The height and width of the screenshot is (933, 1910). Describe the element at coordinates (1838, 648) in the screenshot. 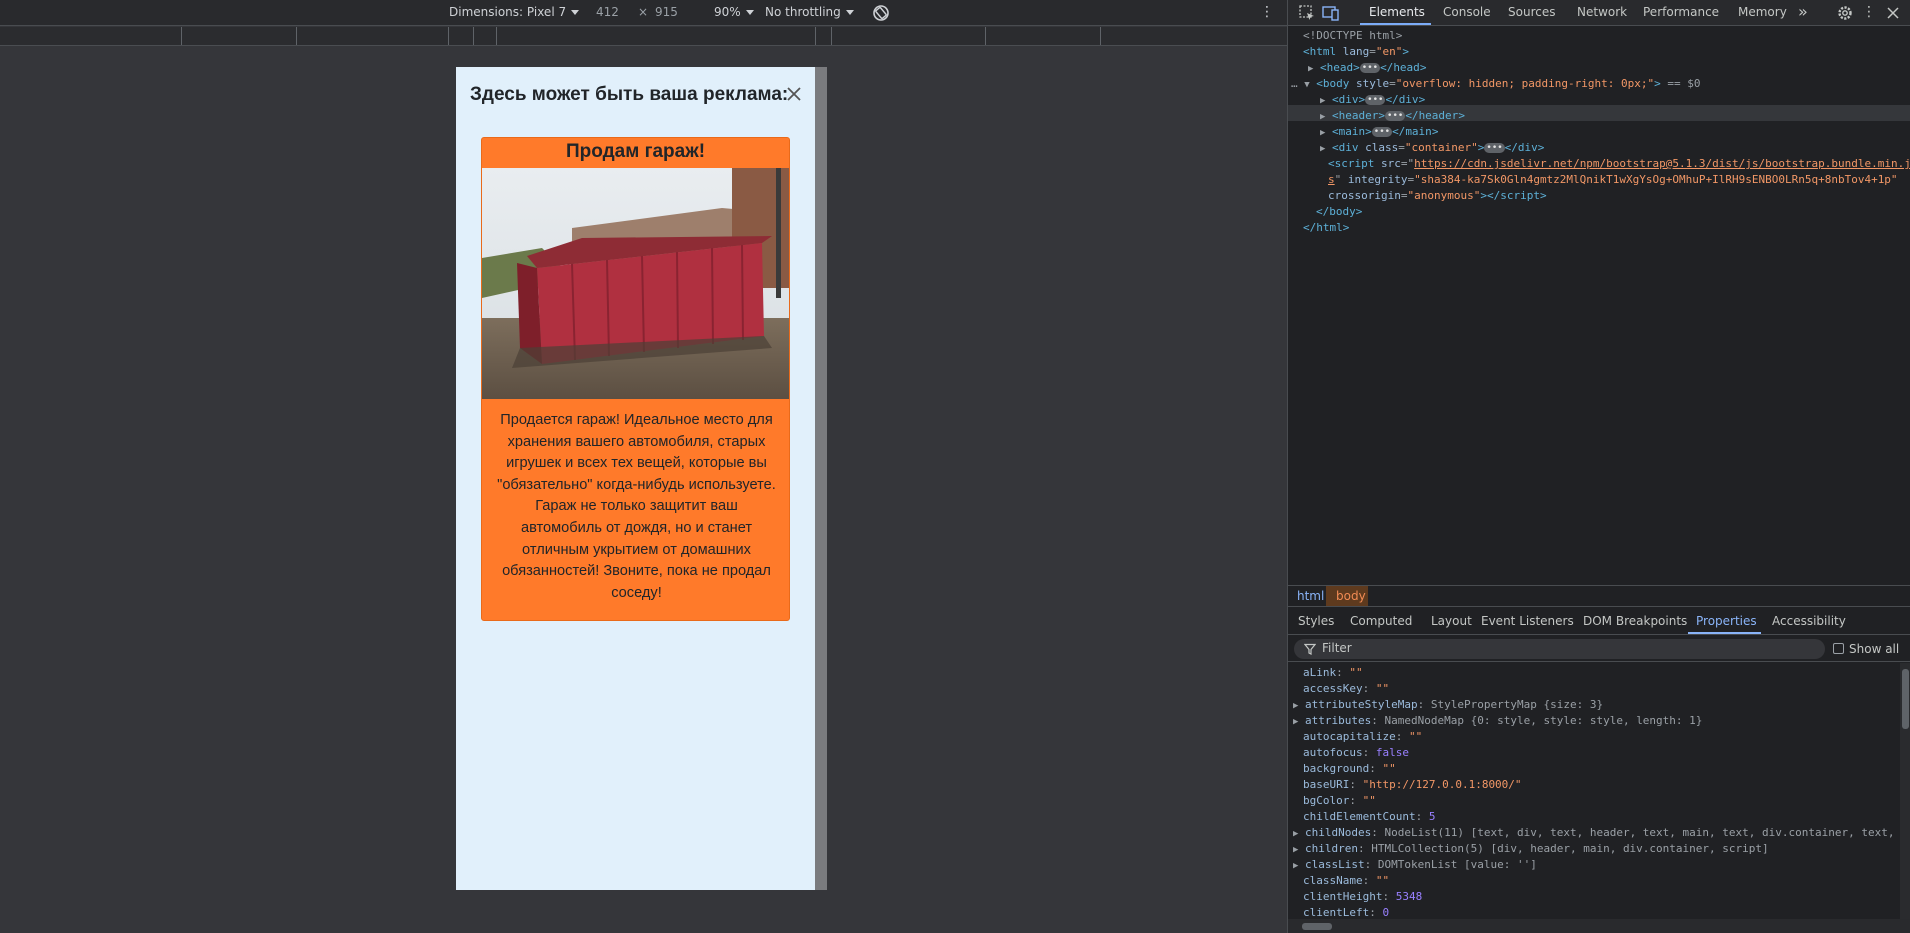

I see `checkbox-icon` at that location.